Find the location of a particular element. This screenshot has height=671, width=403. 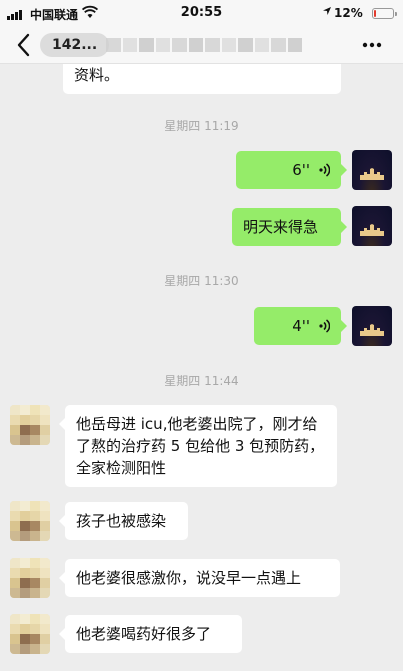

timestamp: 星期四 11:30 is located at coordinates (201, 281).